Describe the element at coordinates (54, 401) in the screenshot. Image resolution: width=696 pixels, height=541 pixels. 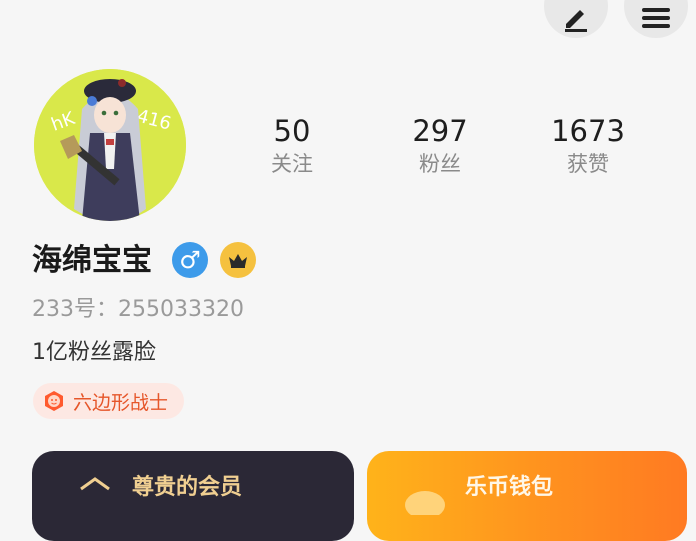
I see `hexagon-face-icon` at that location.